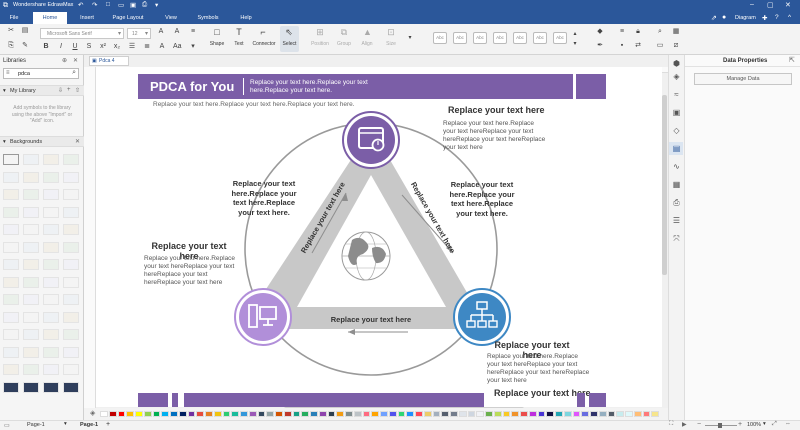  Describe the element at coordinates (64, 60) in the screenshot. I see `library-add-icon: ⊕` at that location.